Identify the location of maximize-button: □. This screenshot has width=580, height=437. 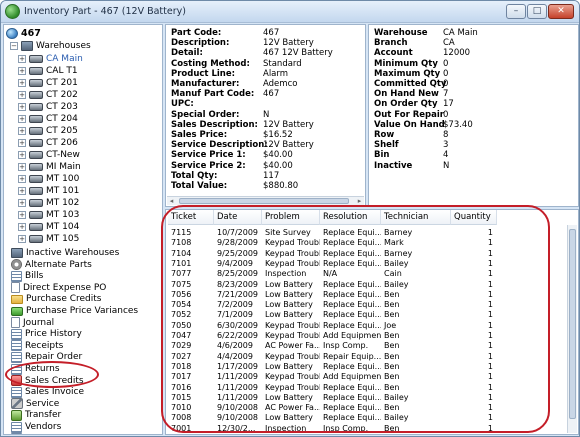
(537, 11).